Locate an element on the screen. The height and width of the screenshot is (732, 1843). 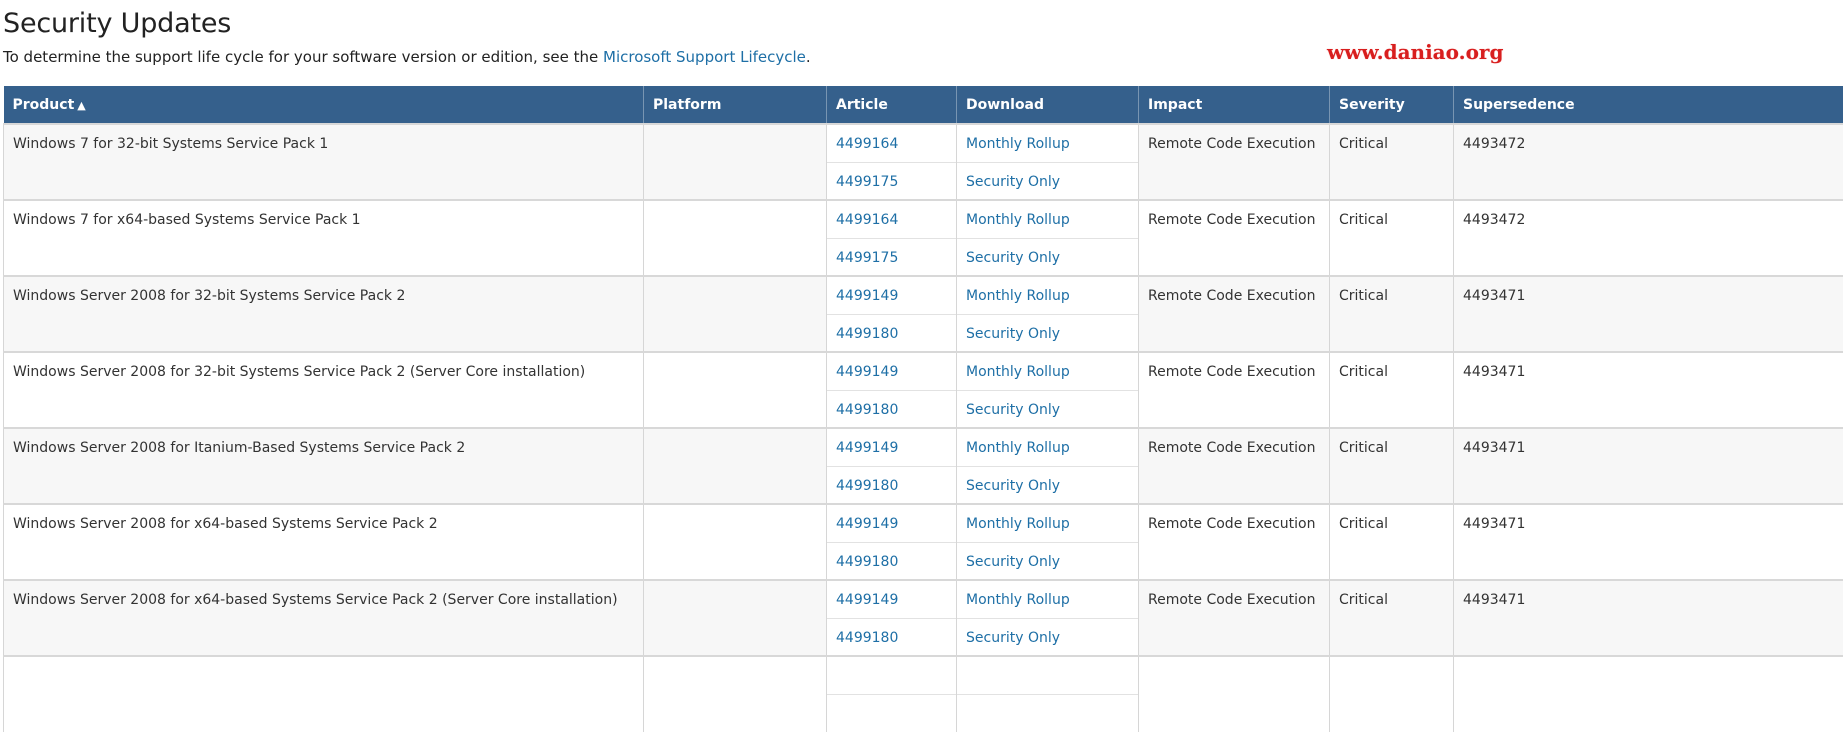
column-header-impact: Impact is located at coordinates (1234, 105).